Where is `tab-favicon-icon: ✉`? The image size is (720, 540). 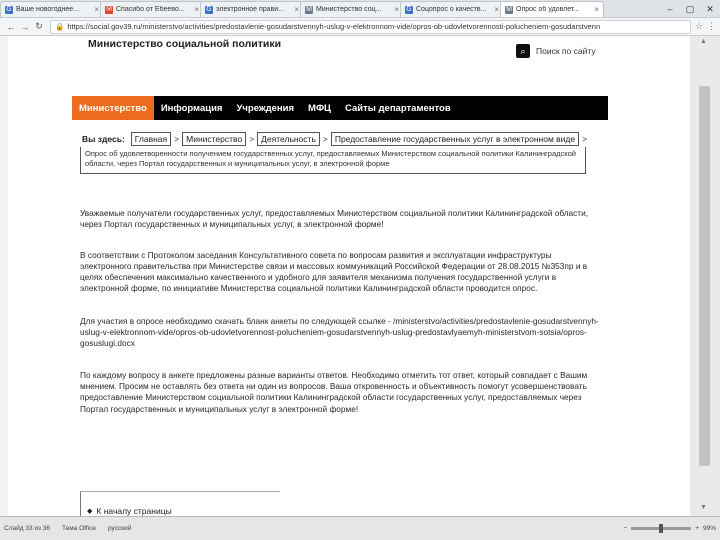 tab-favicon-icon: ✉ is located at coordinates (109, 9).